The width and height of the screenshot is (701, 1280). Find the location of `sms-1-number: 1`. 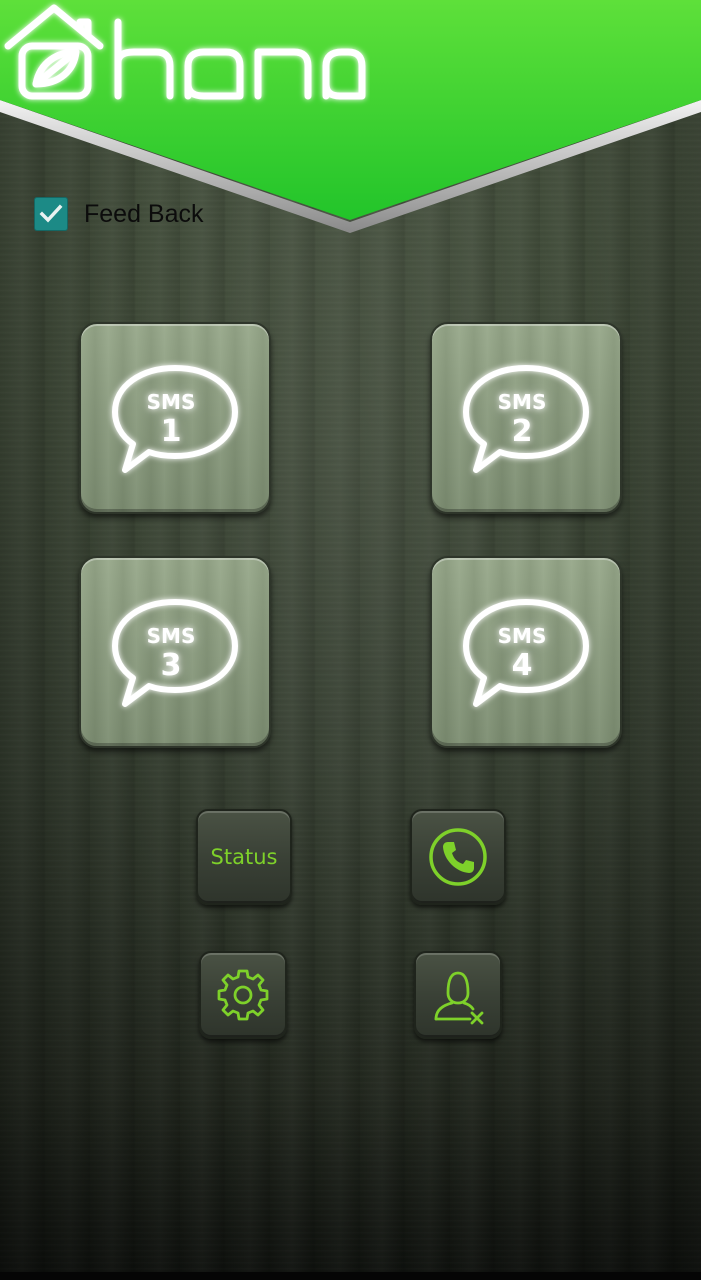

sms-1-number: 1 is located at coordinates (171, 431).